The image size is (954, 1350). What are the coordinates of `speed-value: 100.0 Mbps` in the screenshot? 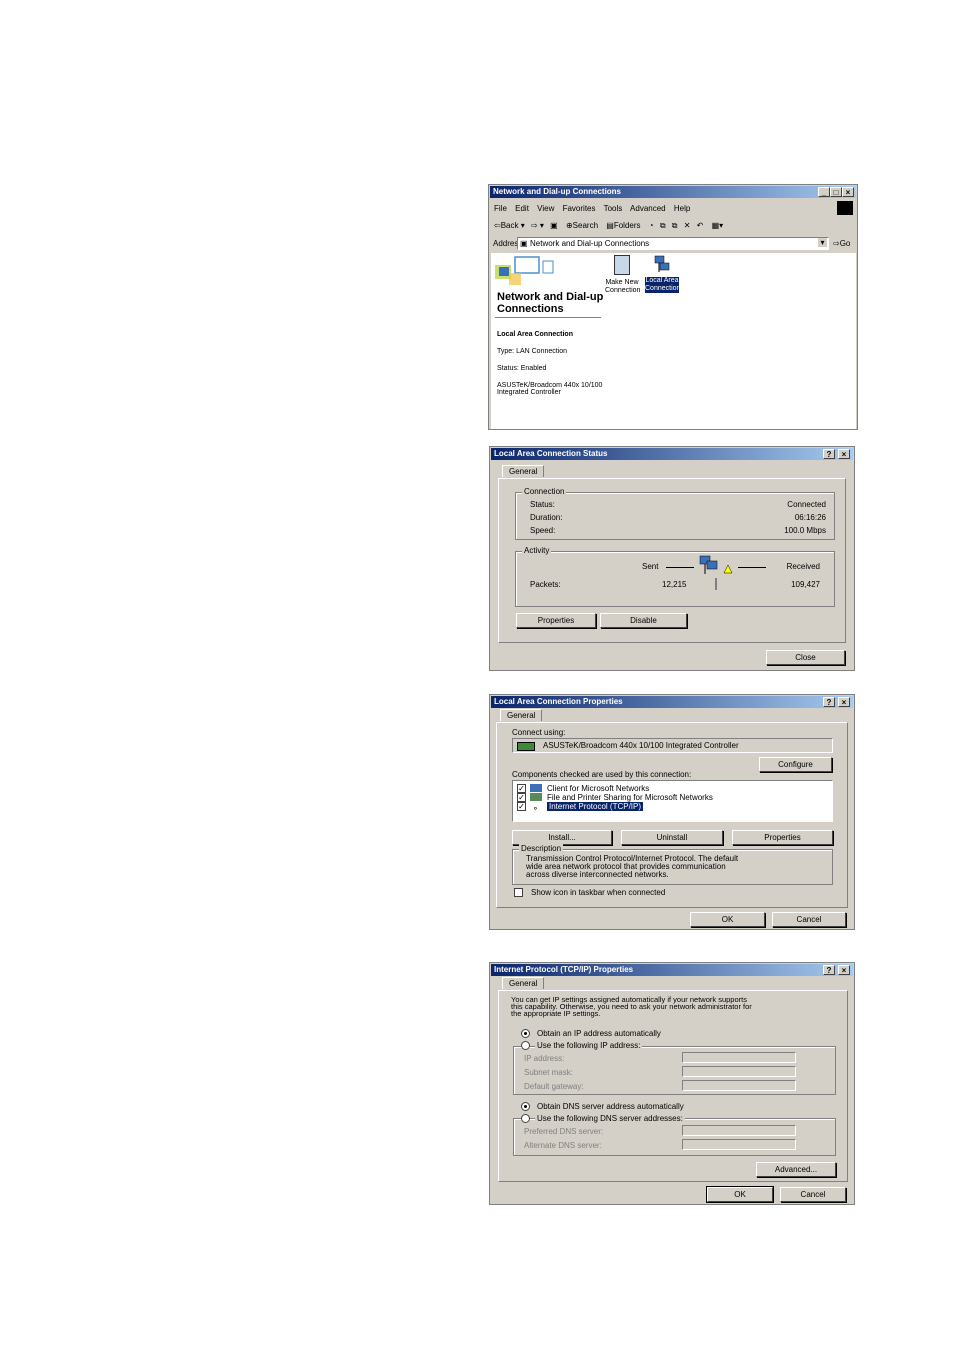 It's located at (805, 530).